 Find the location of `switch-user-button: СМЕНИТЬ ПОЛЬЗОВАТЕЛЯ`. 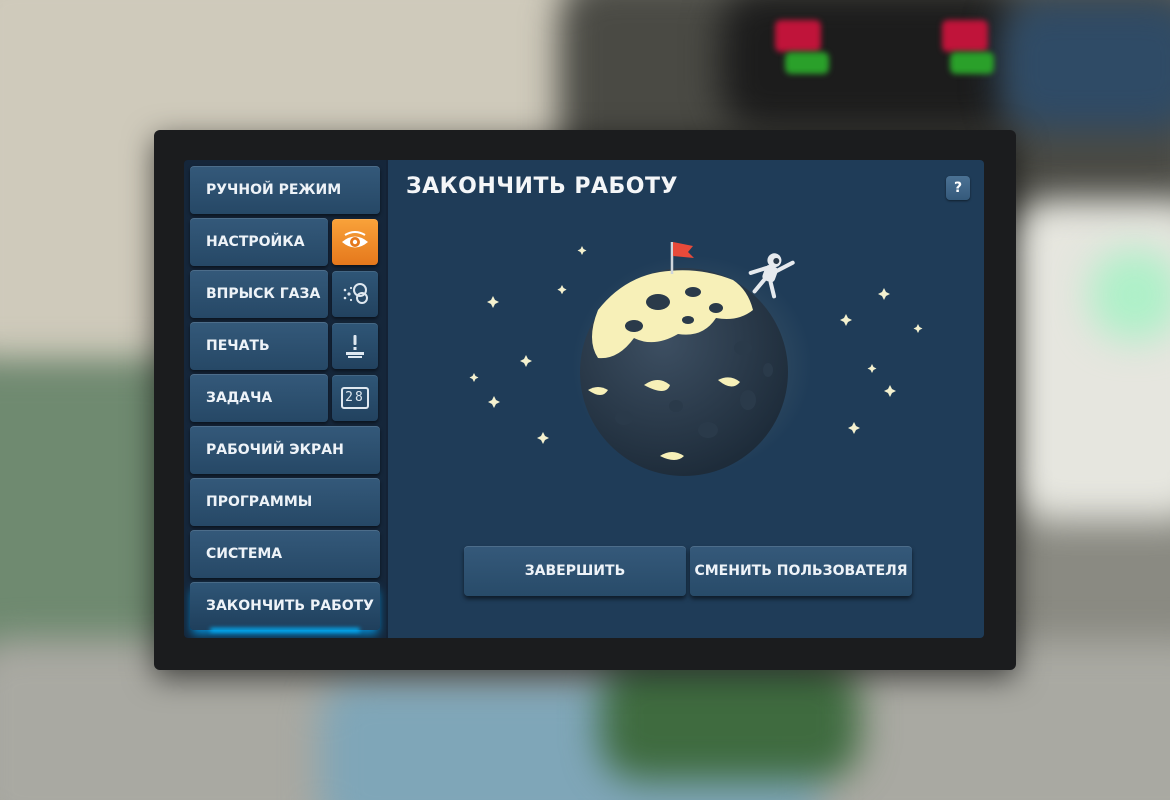

switch-user-button: СМЕНИТЬ ПОЛЬЗОВАТЕЛЯ is located at coordinates (801, 571).